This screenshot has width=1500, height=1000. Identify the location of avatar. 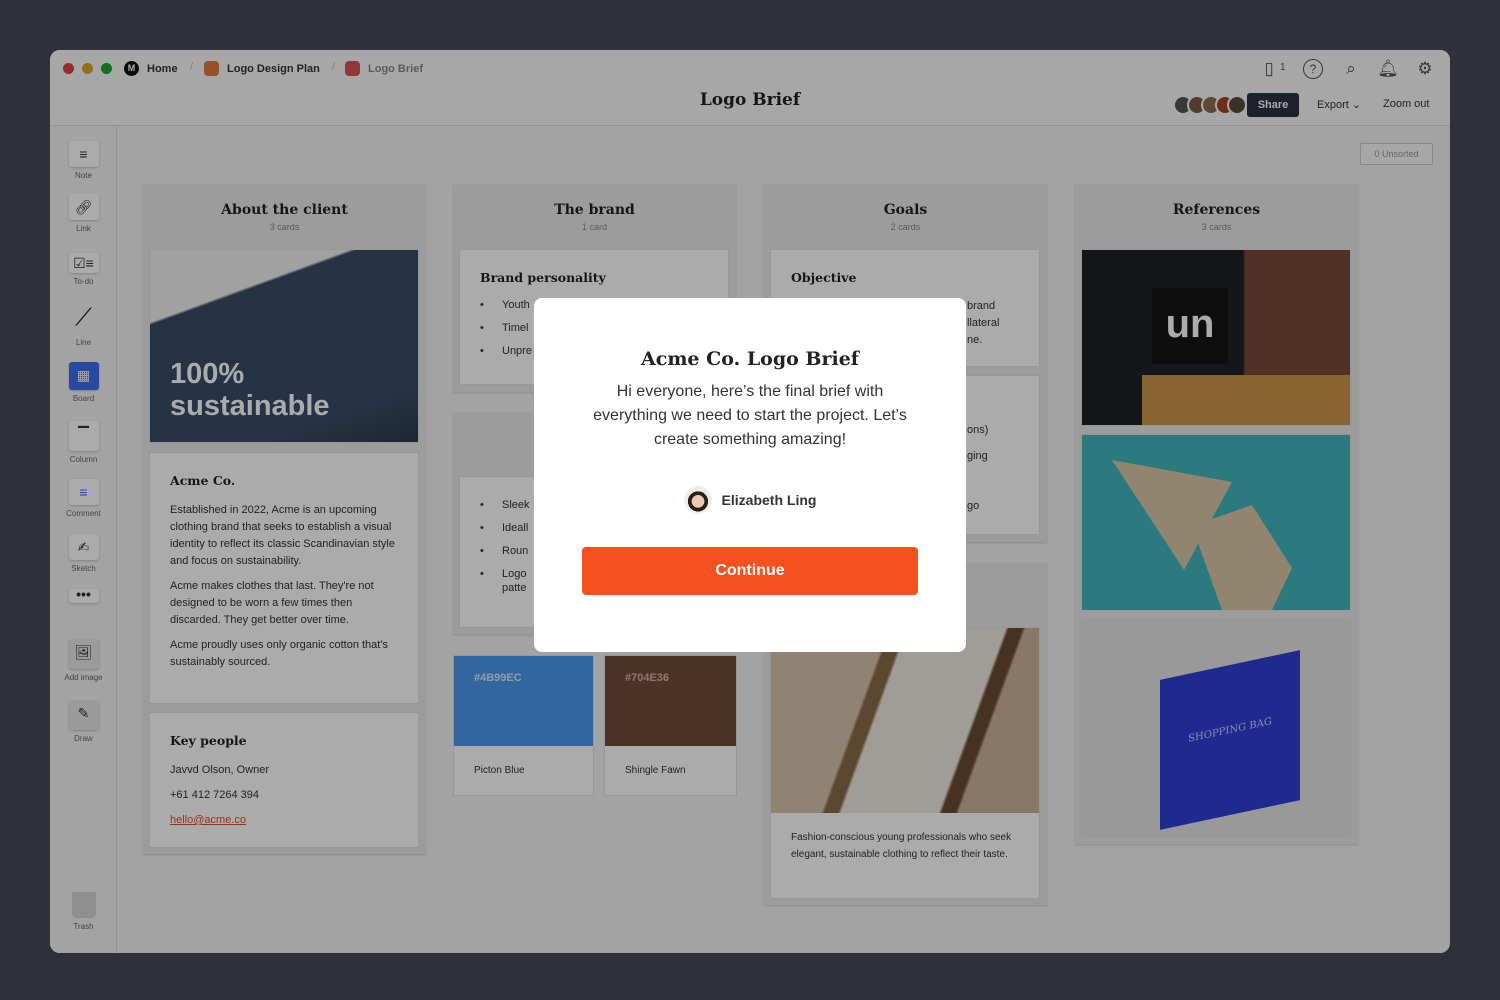
(697, 500).